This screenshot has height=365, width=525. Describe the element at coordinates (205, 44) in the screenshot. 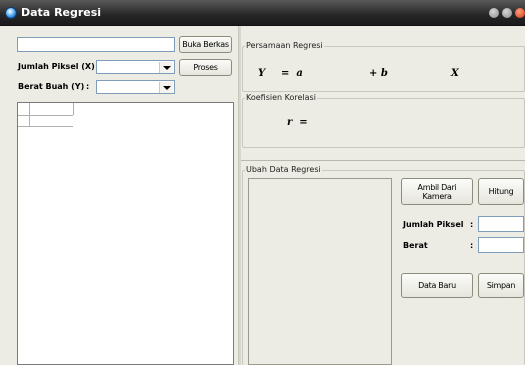

I see `open-file-button: Buka Berkas` at that location.